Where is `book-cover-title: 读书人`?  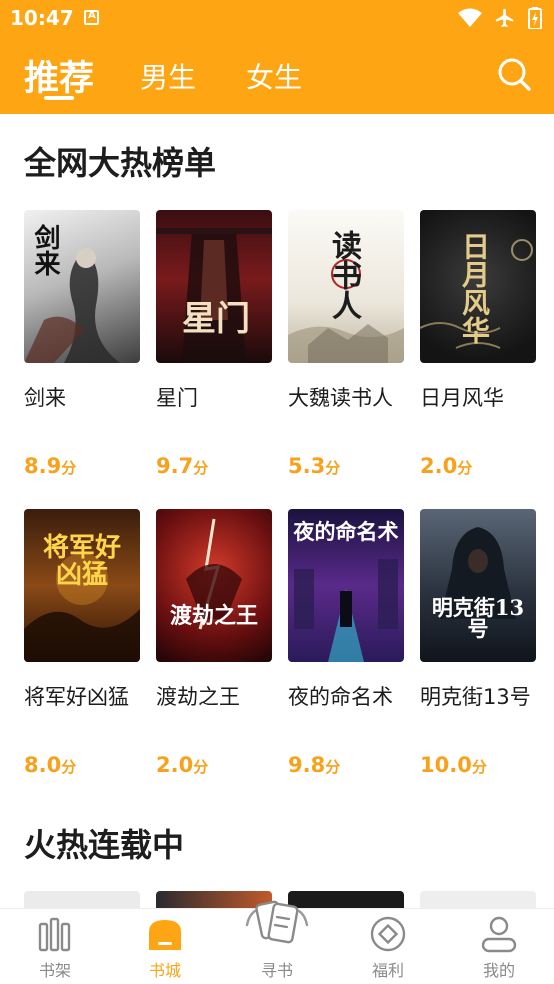 book-cover-title: 读书人 is located at coordinates (343, 275).